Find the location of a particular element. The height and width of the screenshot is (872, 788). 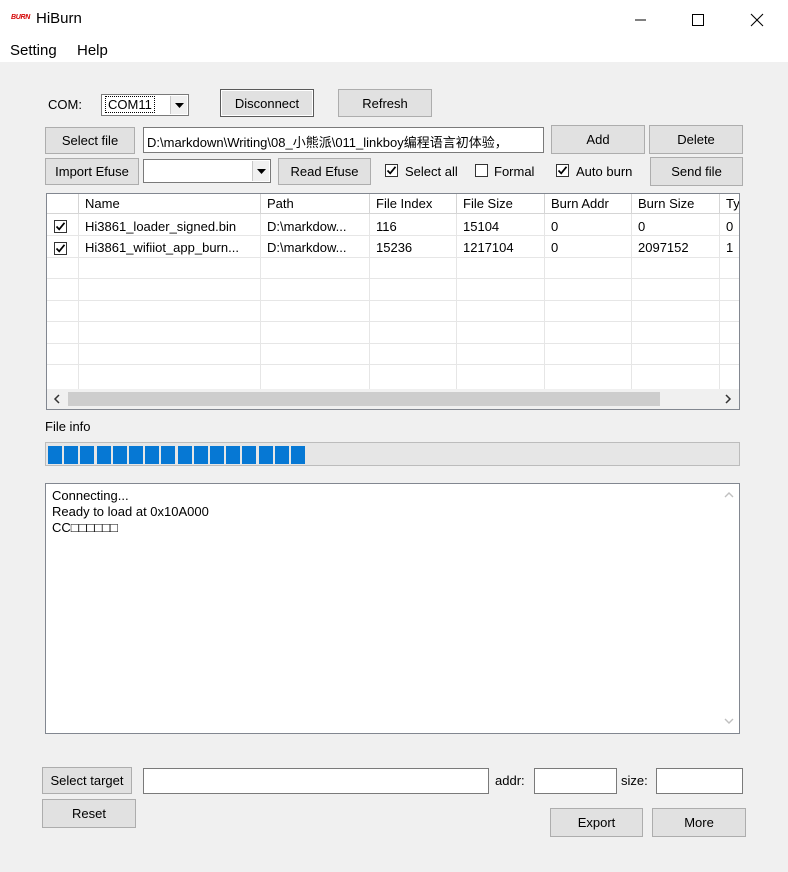

maximize-button is located at coordinates (698, 20).